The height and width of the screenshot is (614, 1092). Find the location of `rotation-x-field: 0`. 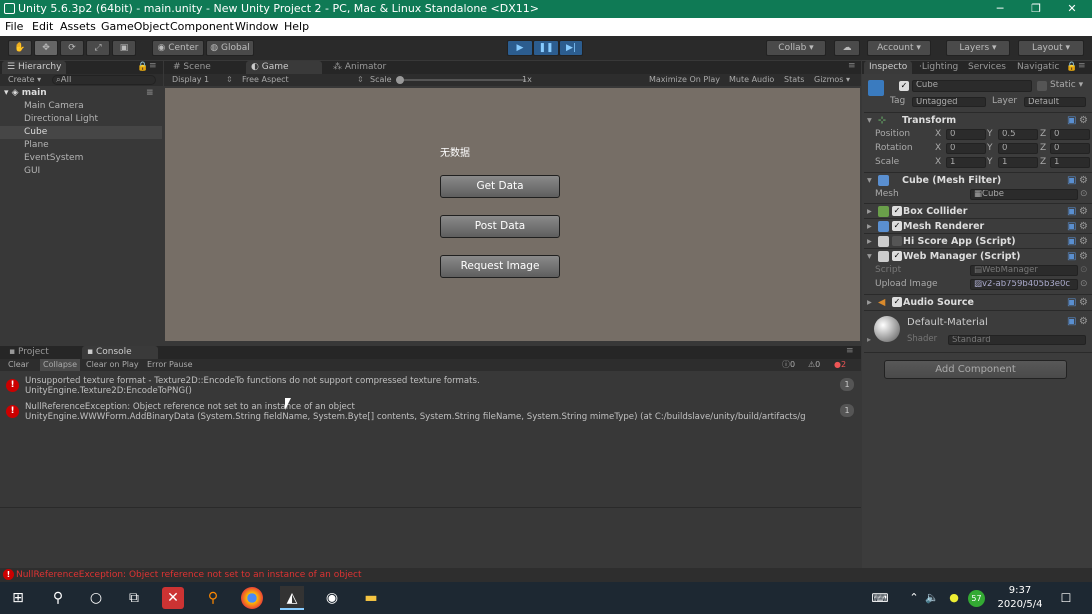

rotation-x-field: 0 is located at coordinates (966, 148).